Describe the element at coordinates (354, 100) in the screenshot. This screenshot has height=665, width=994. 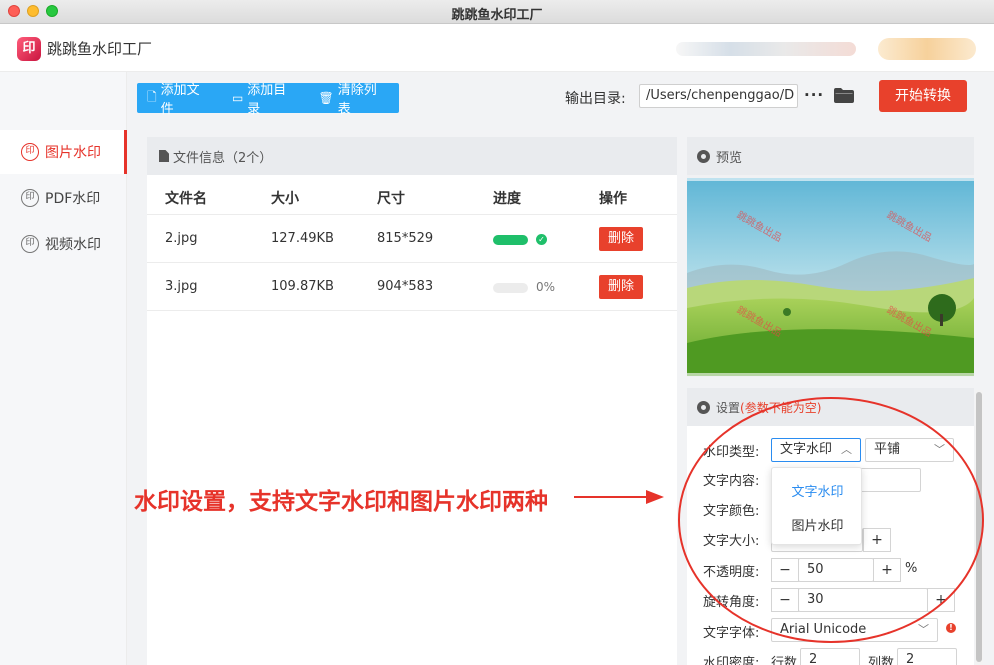
I see `clear-list-button: 🗑 清除列表` at that location.